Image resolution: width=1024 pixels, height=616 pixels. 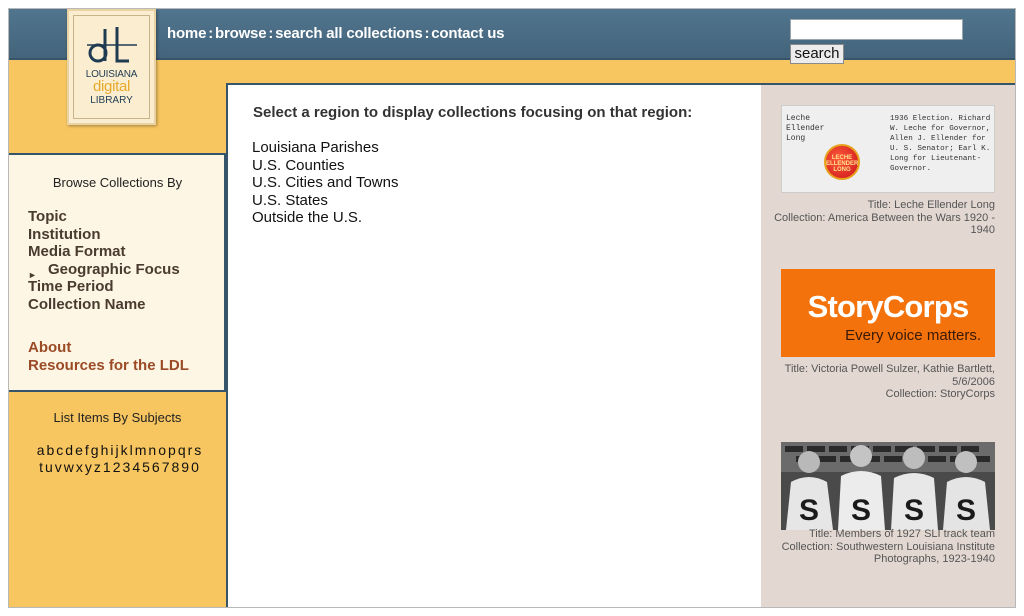 What do you see at coordinates (349, 33) in the screenshot?
I see `nav-search-all-link: search all collections` at bounding box center [349, 33].